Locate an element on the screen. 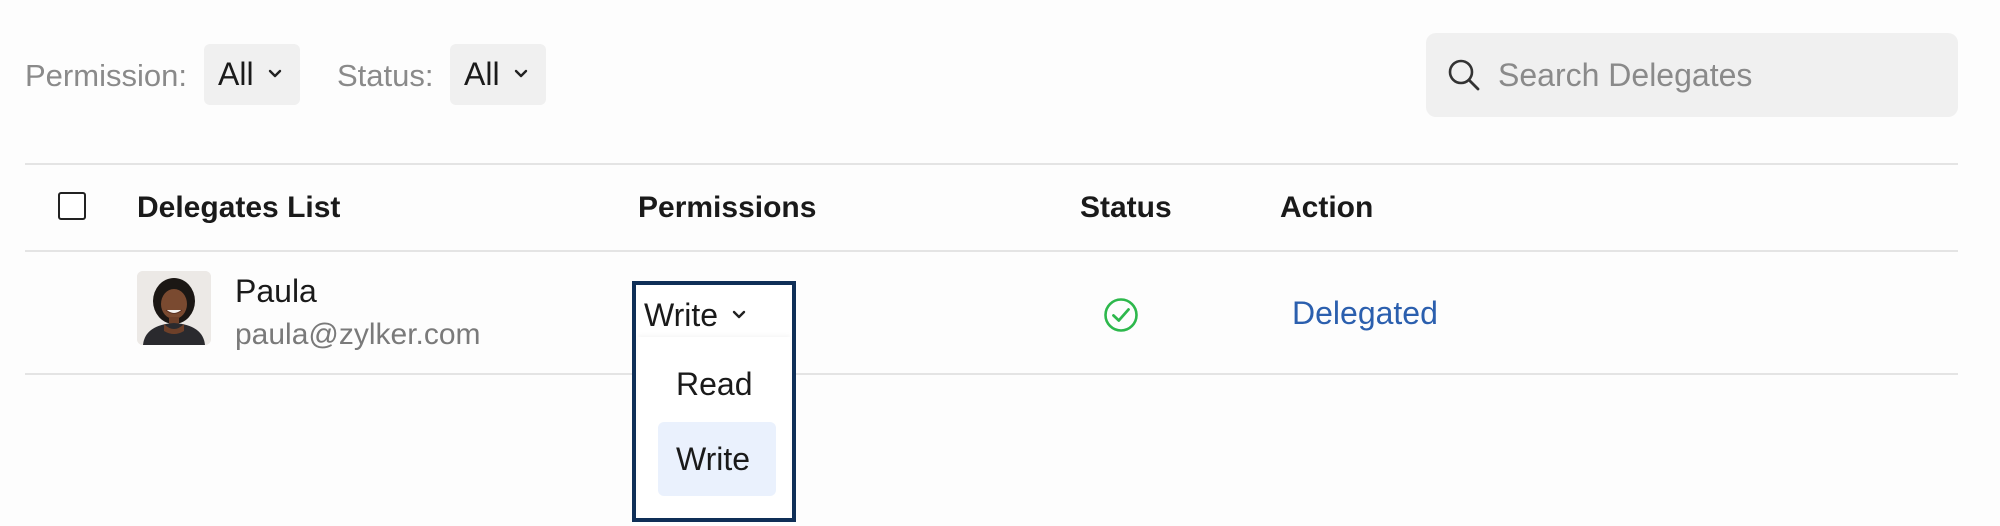 This screenshot has height=526, width=2000. select-all-checkbox is located at coordinates (72, 206).